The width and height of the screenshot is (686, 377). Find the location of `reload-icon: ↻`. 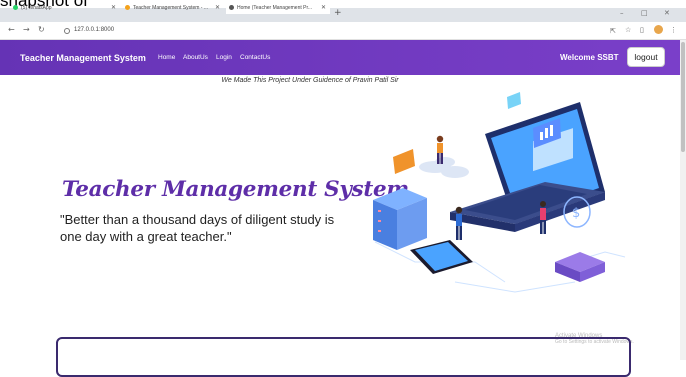

reload-icon: ↻ is located at coordinates (41, 30).